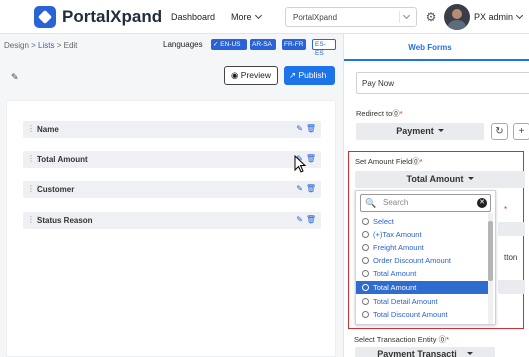  Describe the element at coordinates (422, 234) in the screenshot. I see `dropdown-option: (+)Tax Amount` at that location.